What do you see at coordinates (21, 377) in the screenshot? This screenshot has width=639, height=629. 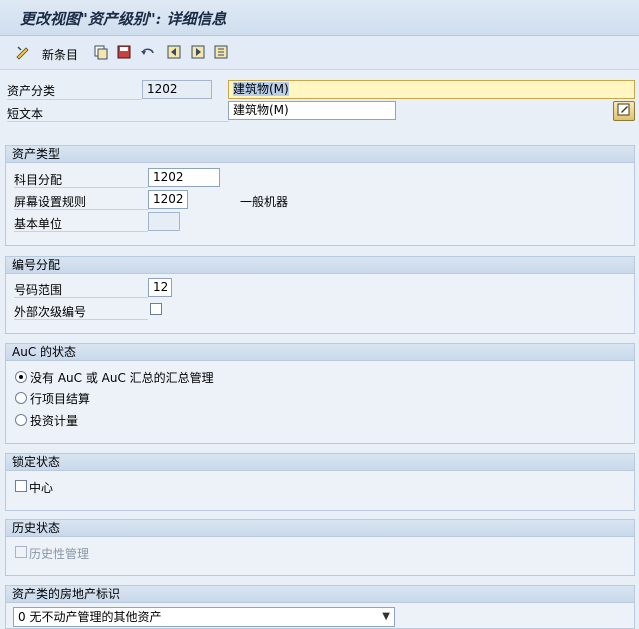 I see `auc-option-summary-radio` at bounding box center [21, 377].